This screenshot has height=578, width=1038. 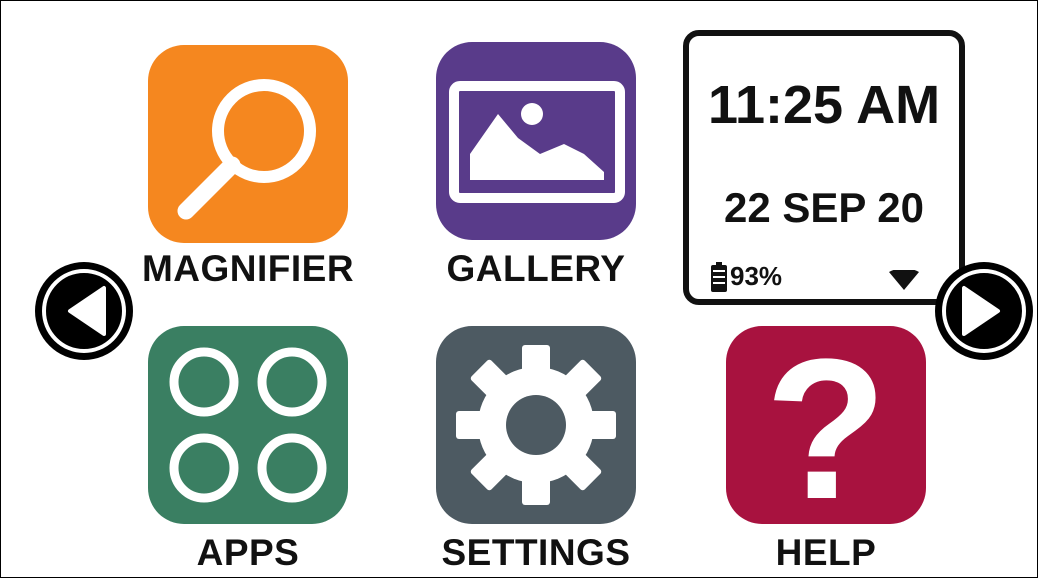 What do you see at coordinates (981, 311) in the screenshot?
I see `chevron-right-icon` at bounding box center [981, 311].